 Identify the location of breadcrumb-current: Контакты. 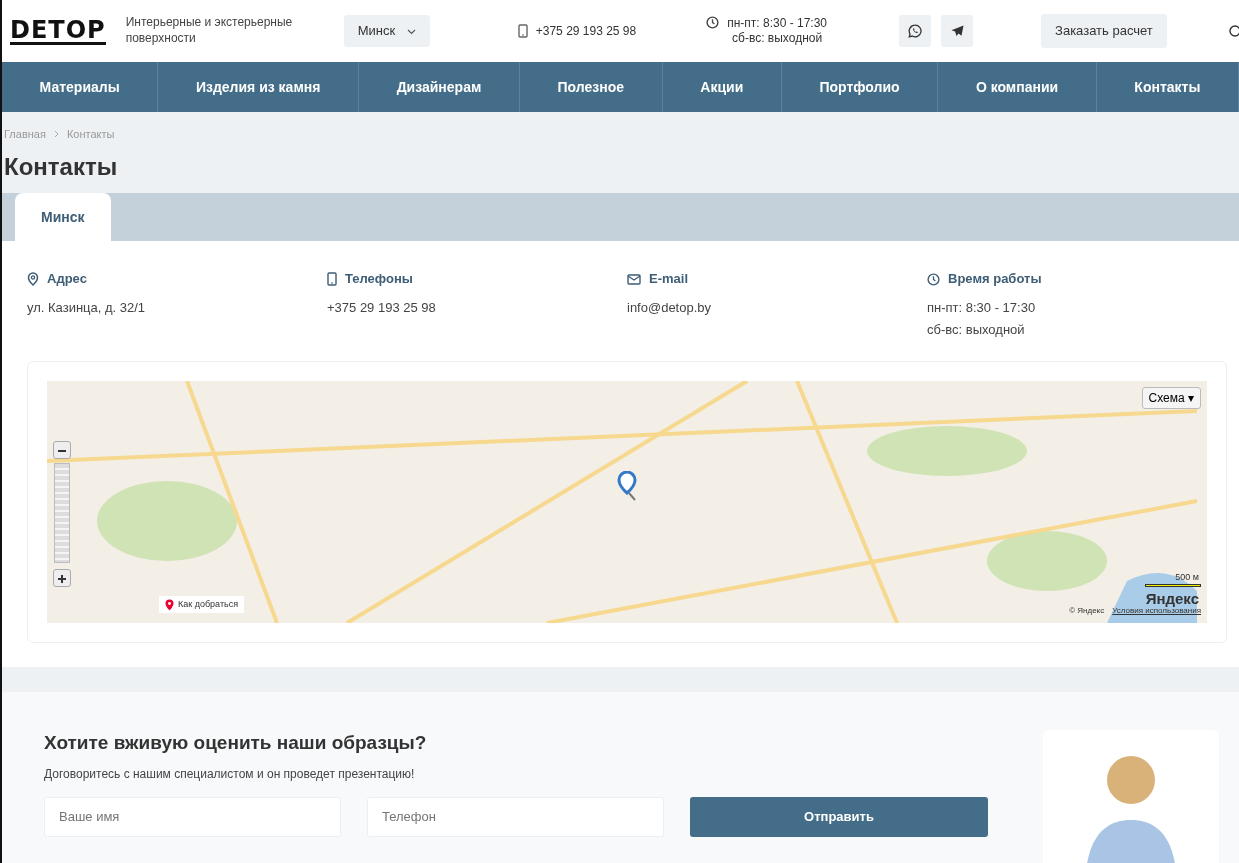
(90, 134).